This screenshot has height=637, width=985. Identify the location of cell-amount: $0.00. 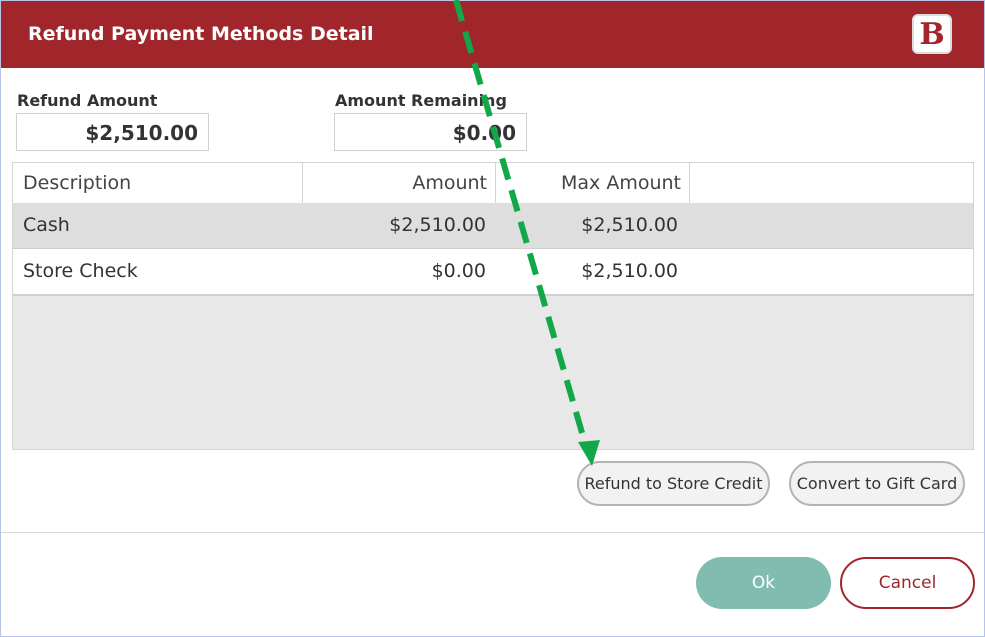
(458, 271).